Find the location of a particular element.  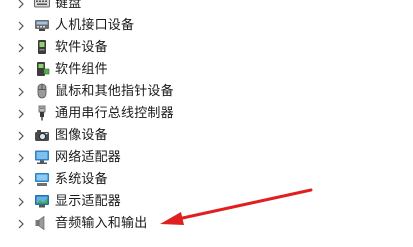

system-device-icon is located at coordinates (42, 179).